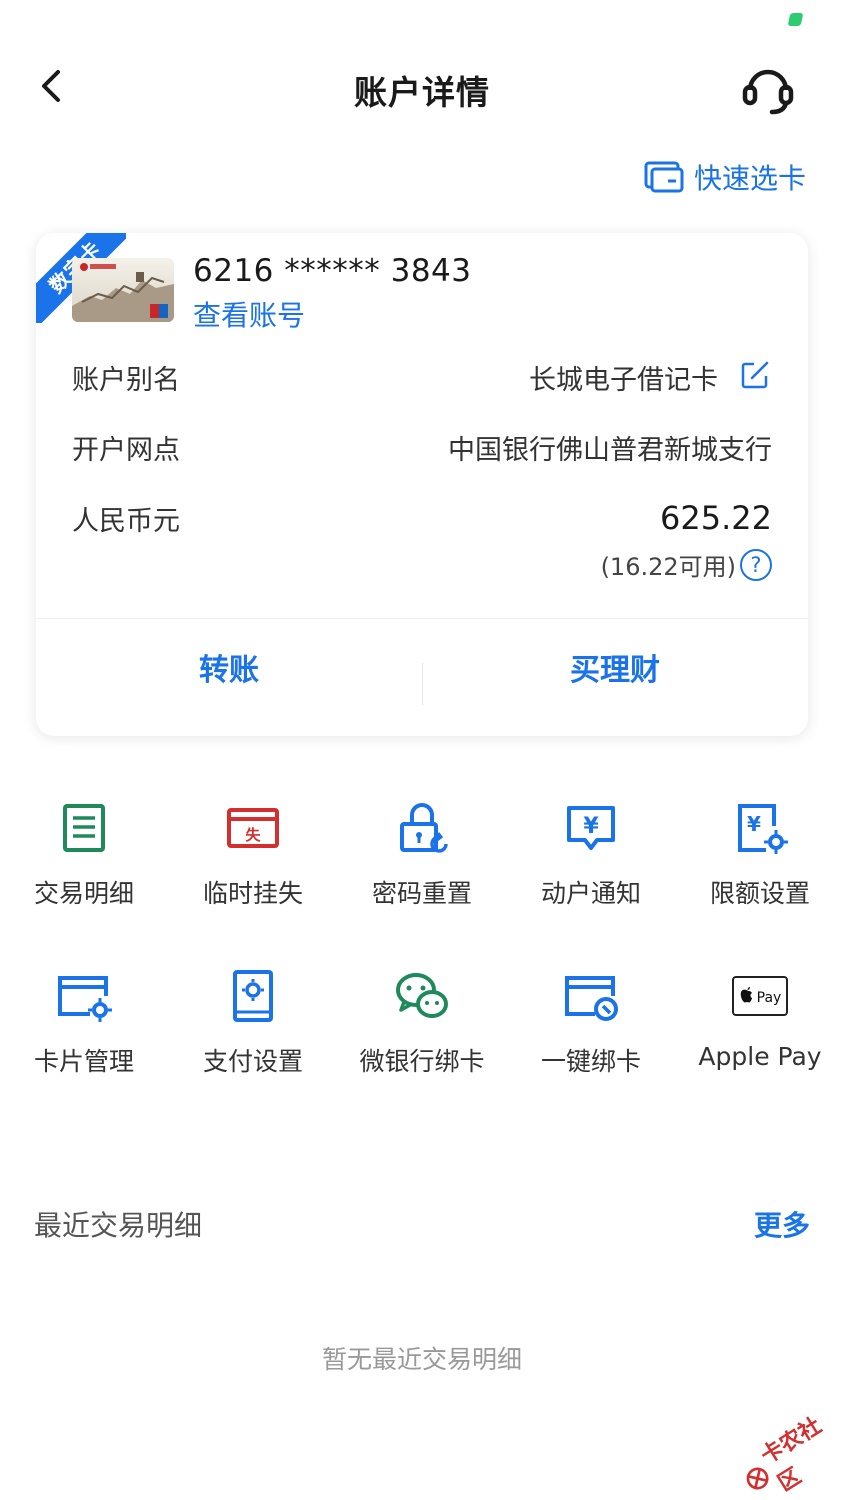  Describe the element at coordinates (590, 893) in the screenshot. I see `service-label: 动户通知` at that location.